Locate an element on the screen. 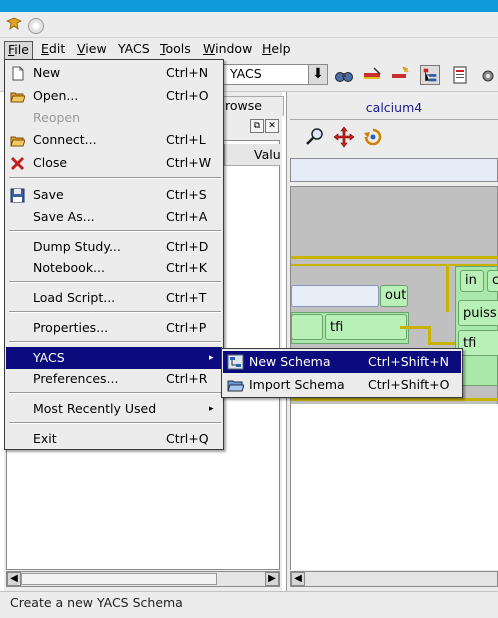  object-browser-icon is located at coordinates (430, 75).